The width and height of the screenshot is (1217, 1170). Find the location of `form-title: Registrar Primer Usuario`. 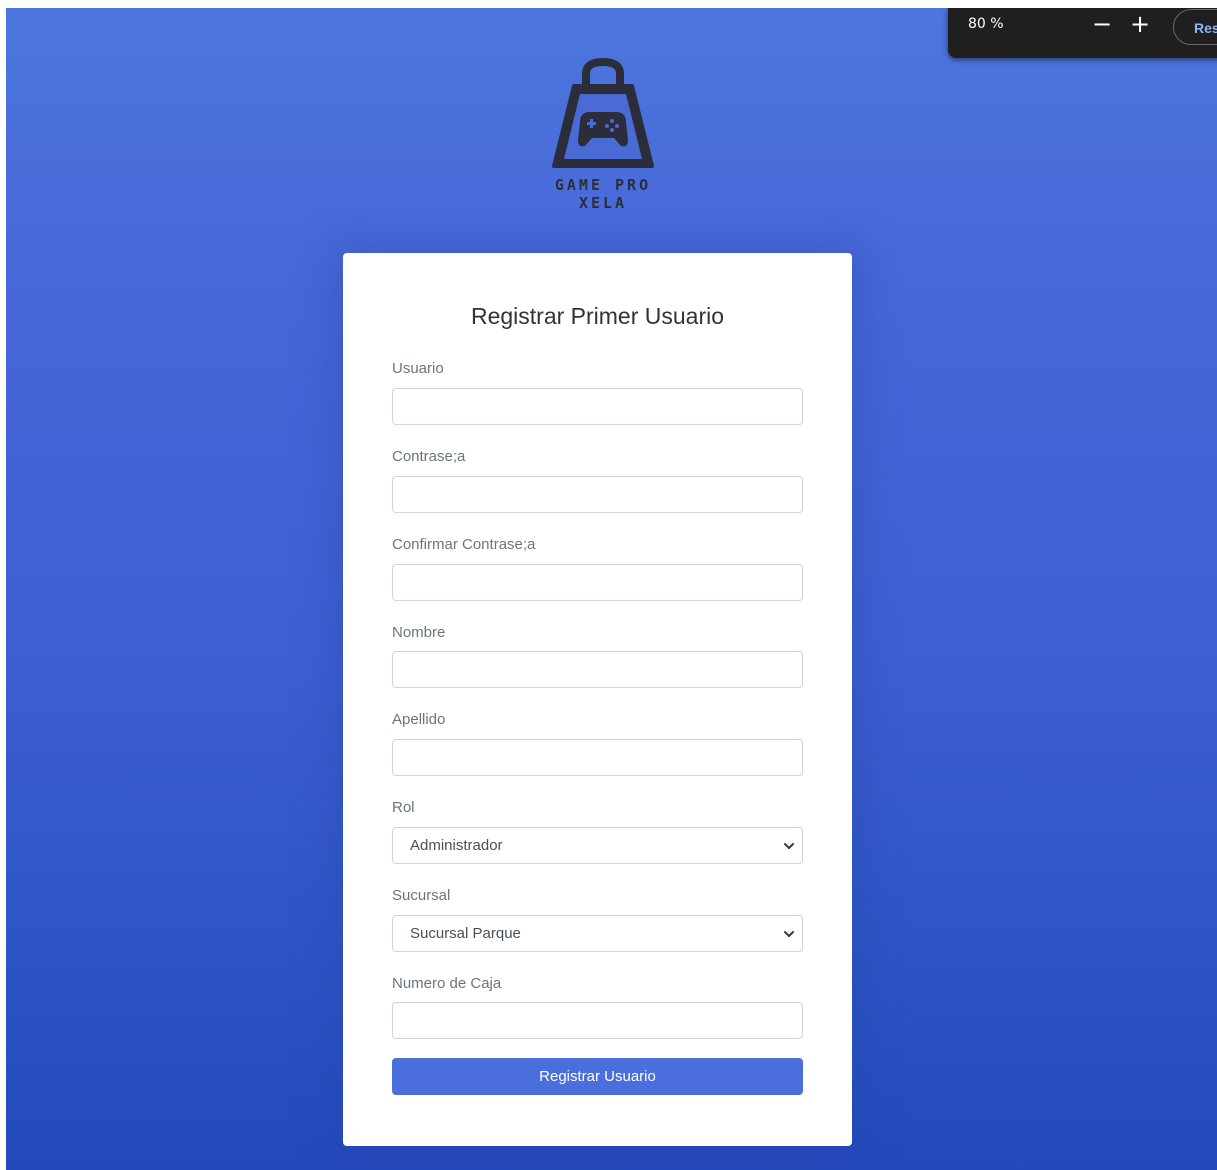

form-title: Registrar Primer Usuario is located at coordinates (597, 316).